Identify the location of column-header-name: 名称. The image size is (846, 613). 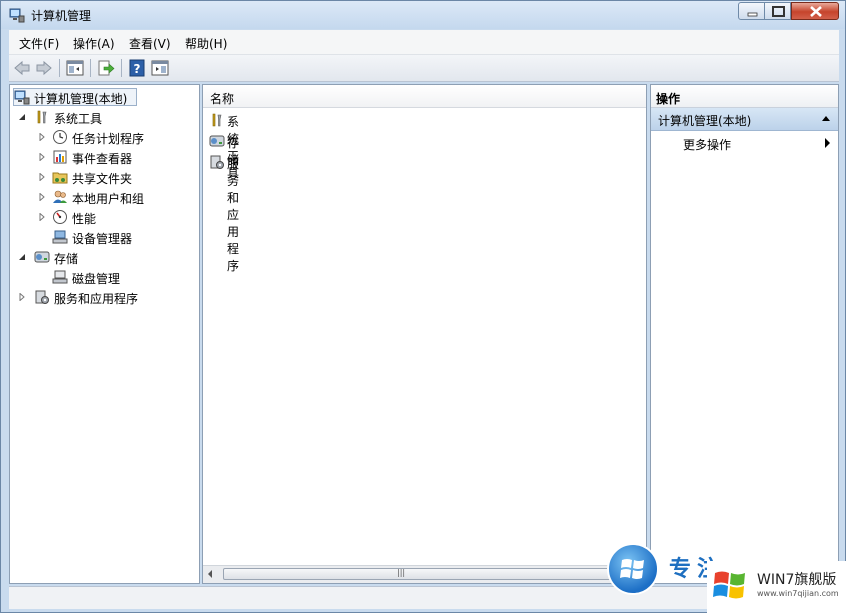
(424, 96).